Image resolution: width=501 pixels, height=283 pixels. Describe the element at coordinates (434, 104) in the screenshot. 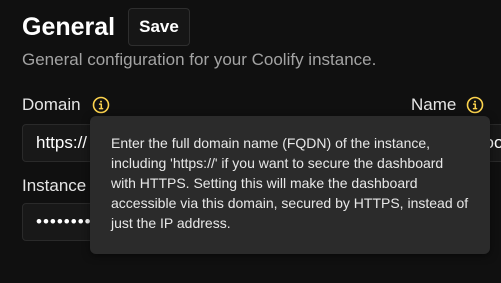

I see `name-label: Name` at that location.